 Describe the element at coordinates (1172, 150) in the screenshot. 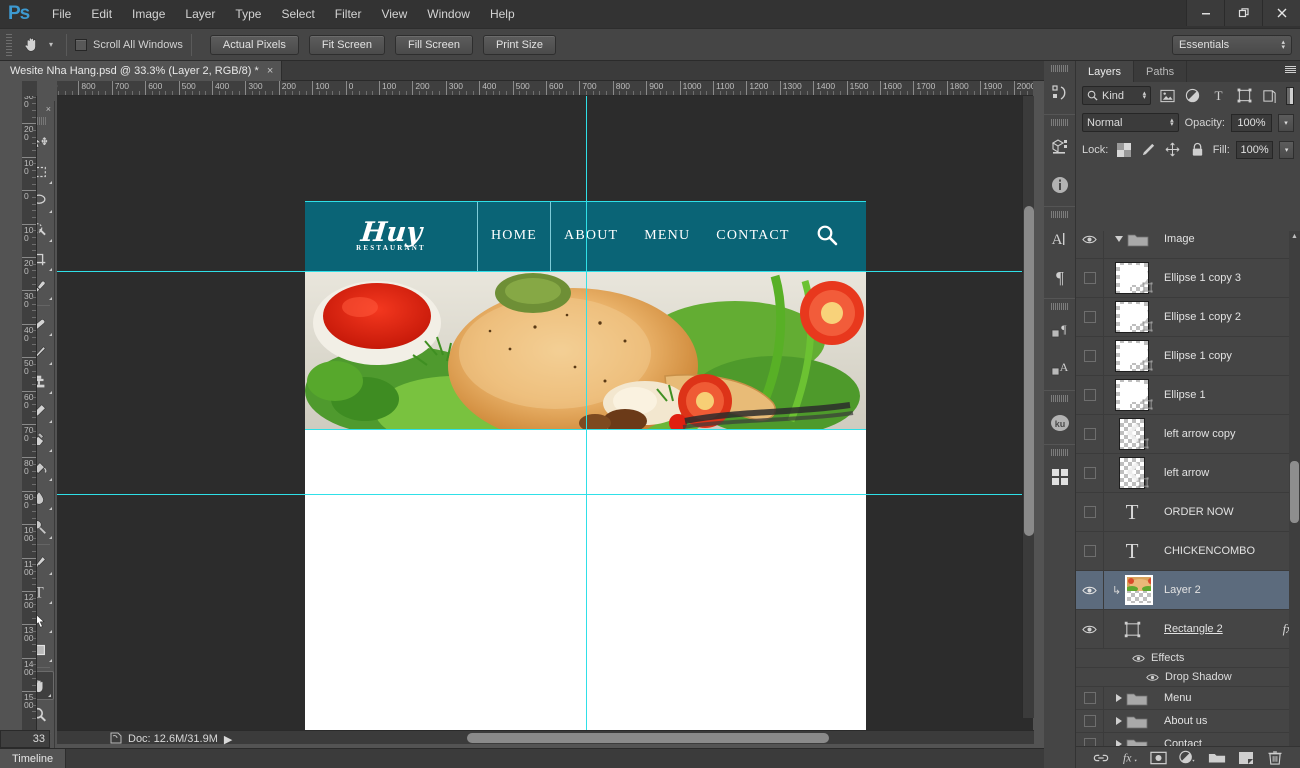

I see `lock-position-icon` at that location.